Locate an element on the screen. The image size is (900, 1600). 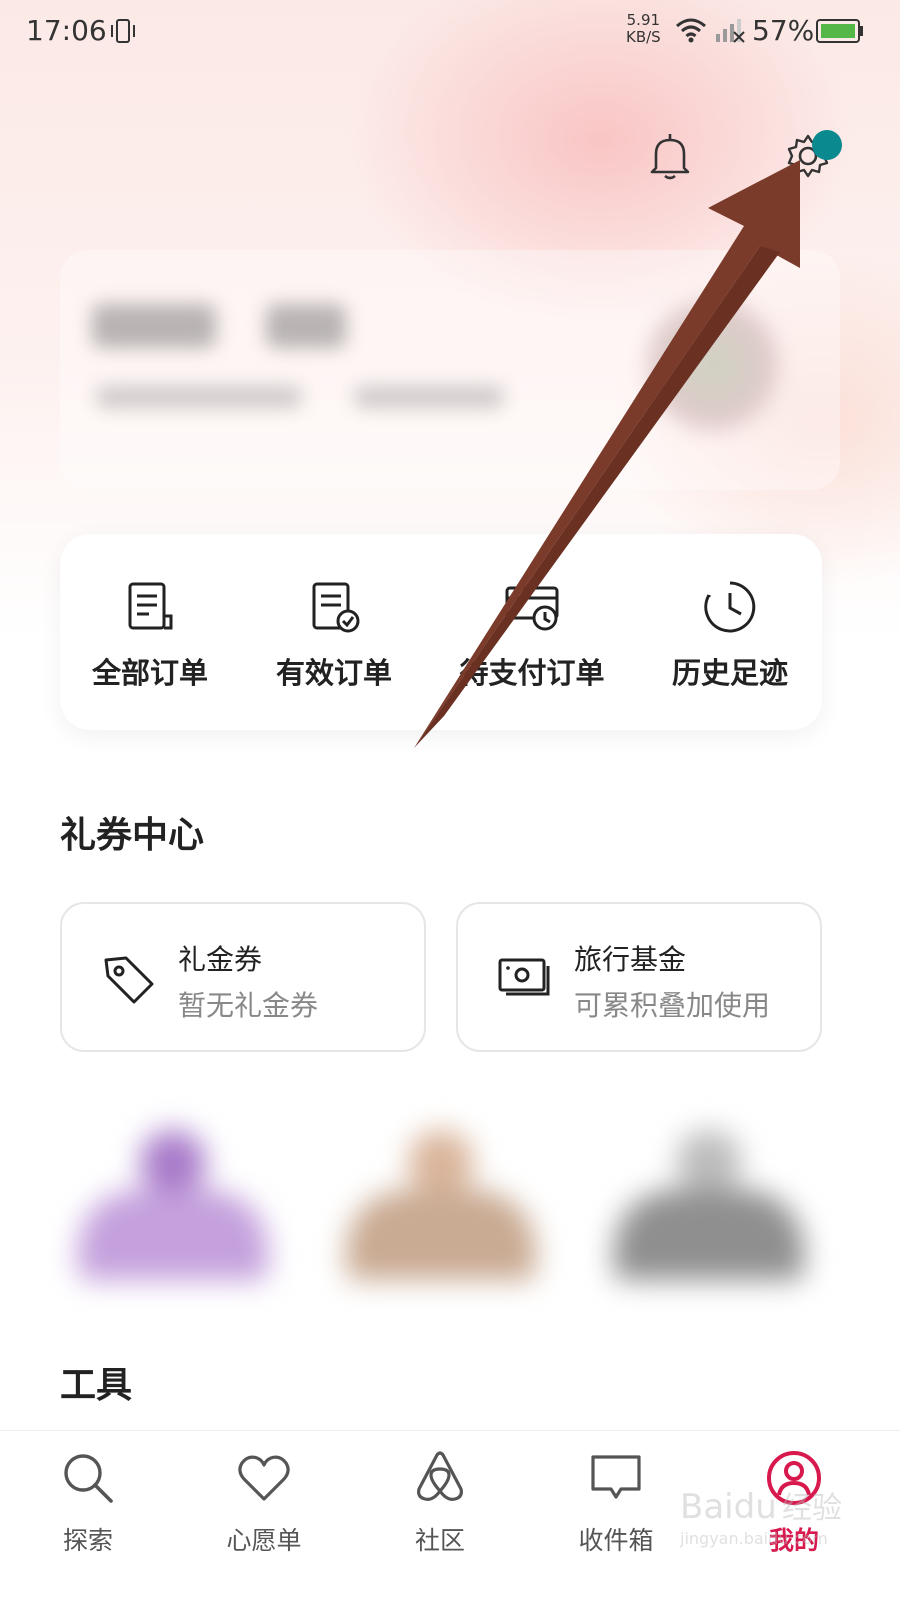
blurred-profile-link is located at coordinates (429, 397).